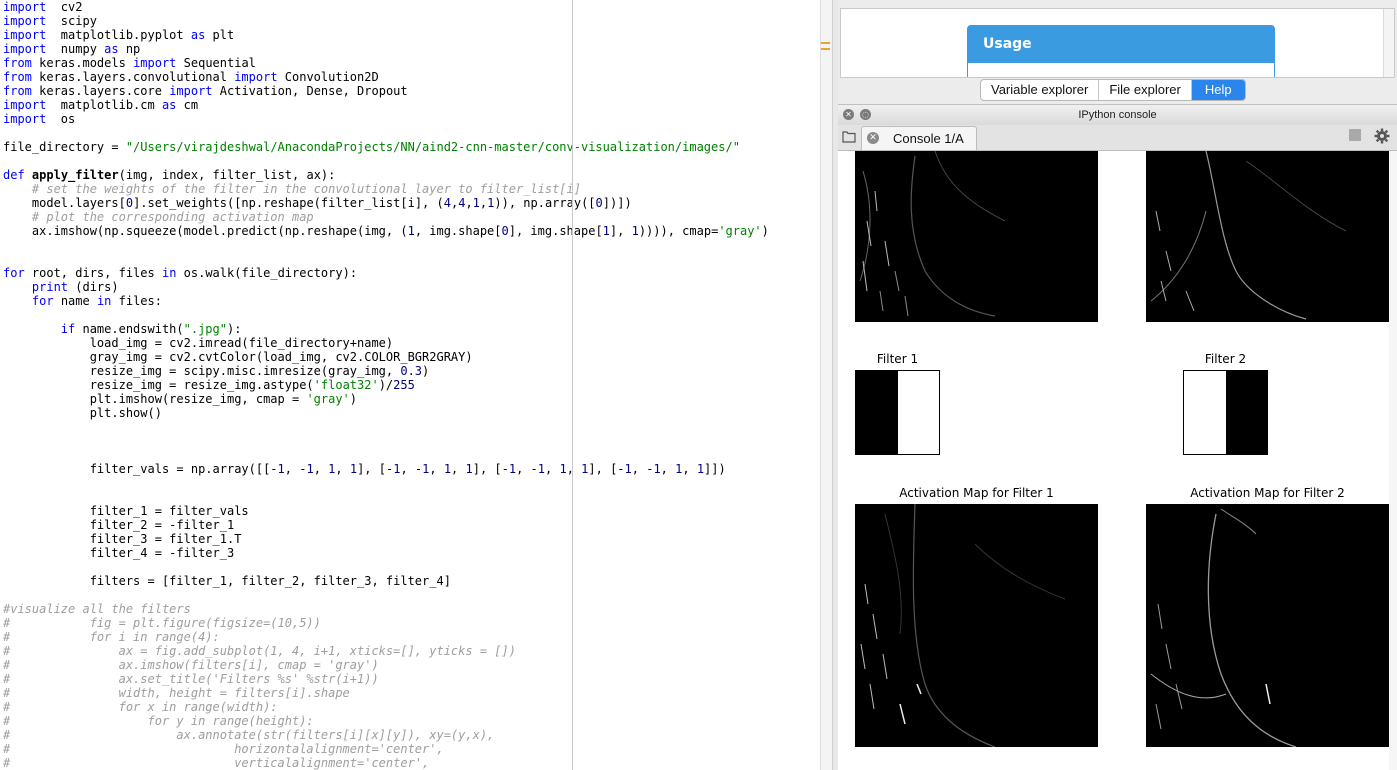  I want to click on console-tab: ✕ Console 1/A, so click(919, 138).